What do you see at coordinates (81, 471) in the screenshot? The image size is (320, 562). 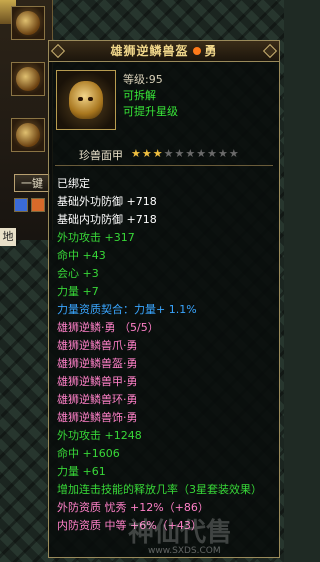 I see `attribute-line: 力量 +61` at bounding box center [81, 471].